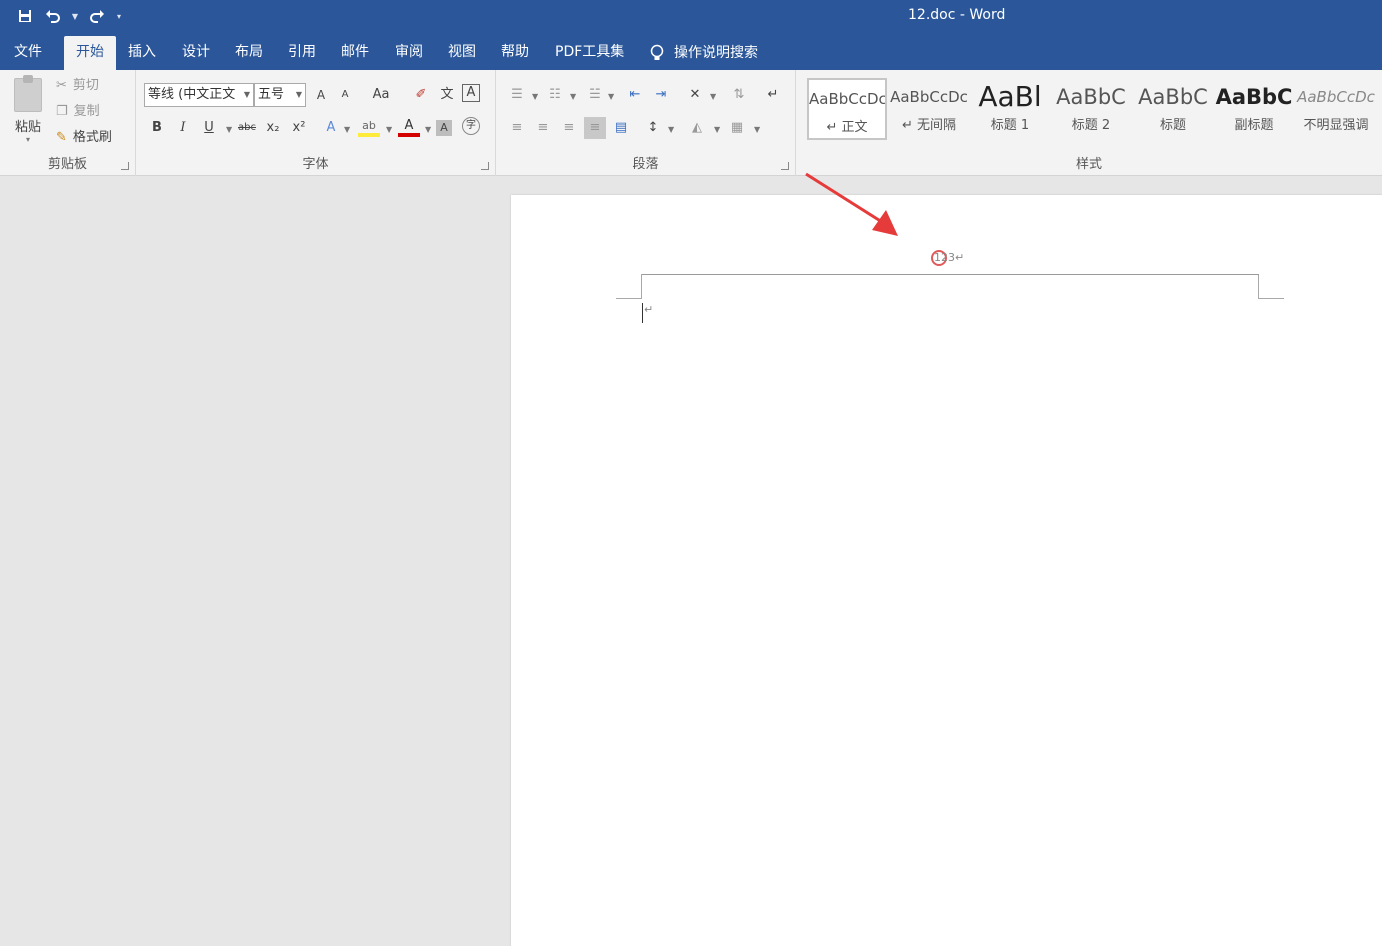 The height and width of the screenshot is (946, 1382). I want to click on tell-me-search: 操作说明搜索, so click(704, 53).